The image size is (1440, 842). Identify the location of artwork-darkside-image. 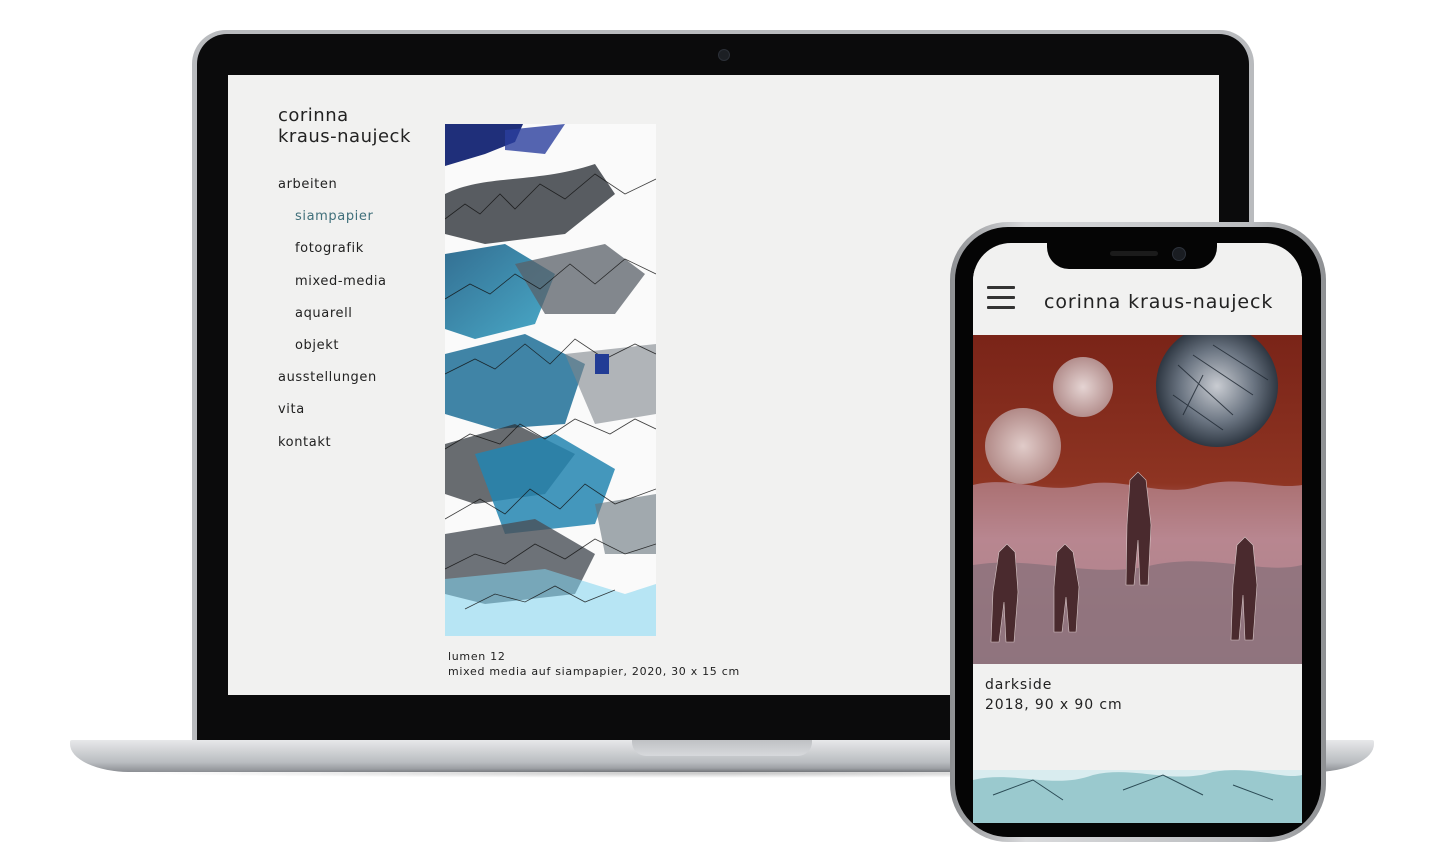
(1137, 499).